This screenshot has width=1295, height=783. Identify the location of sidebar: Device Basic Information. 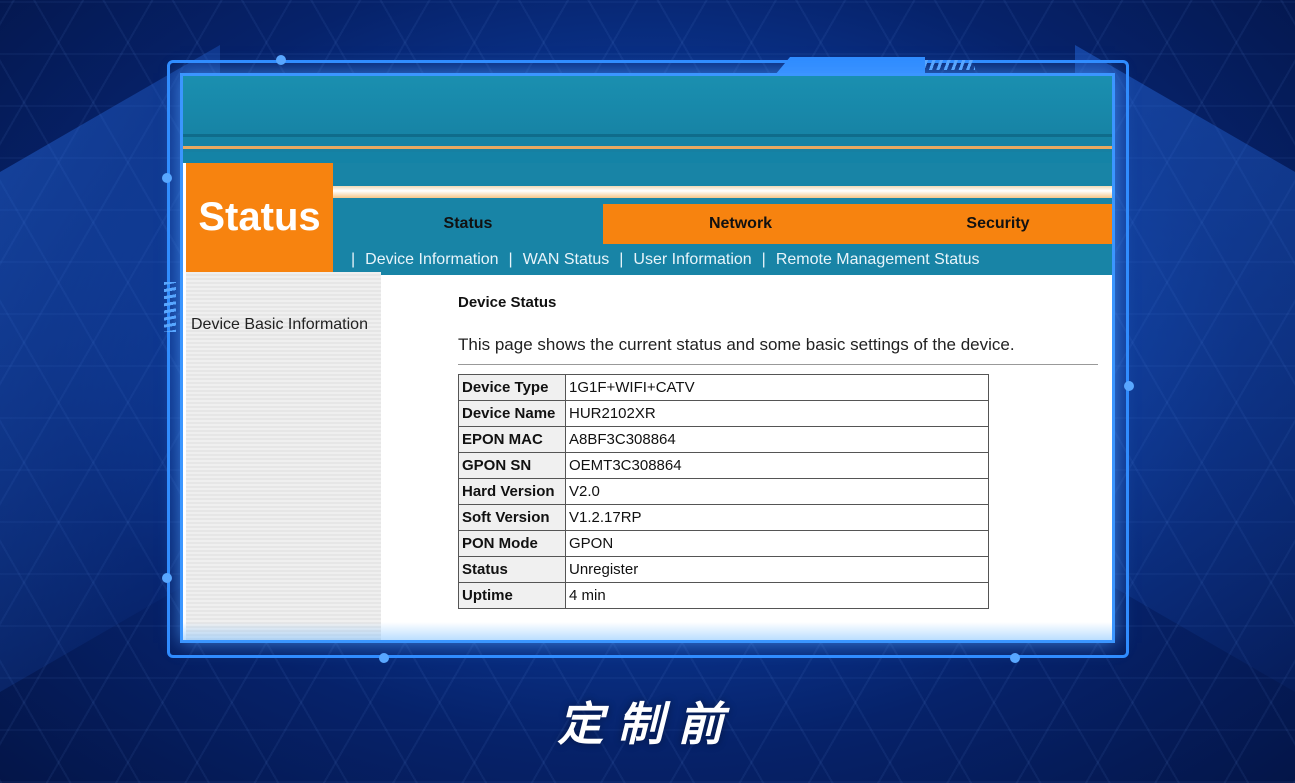
(283, 456).